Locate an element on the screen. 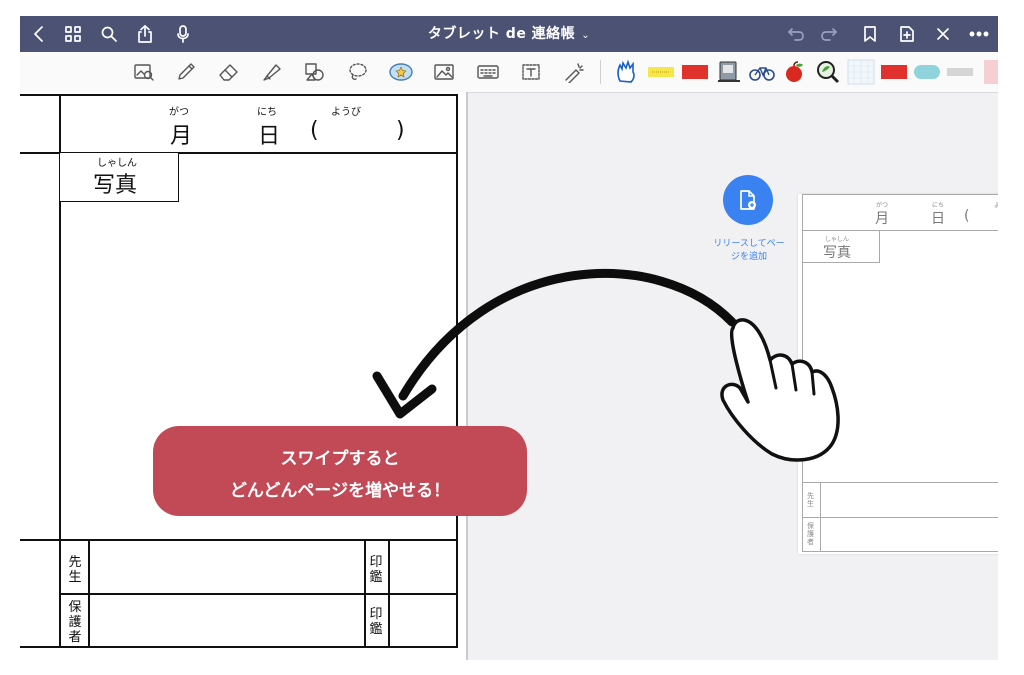  swipe-hint-banner: スワイプすると どんどんページを増やせる！ is located at coordinates (340, 471).